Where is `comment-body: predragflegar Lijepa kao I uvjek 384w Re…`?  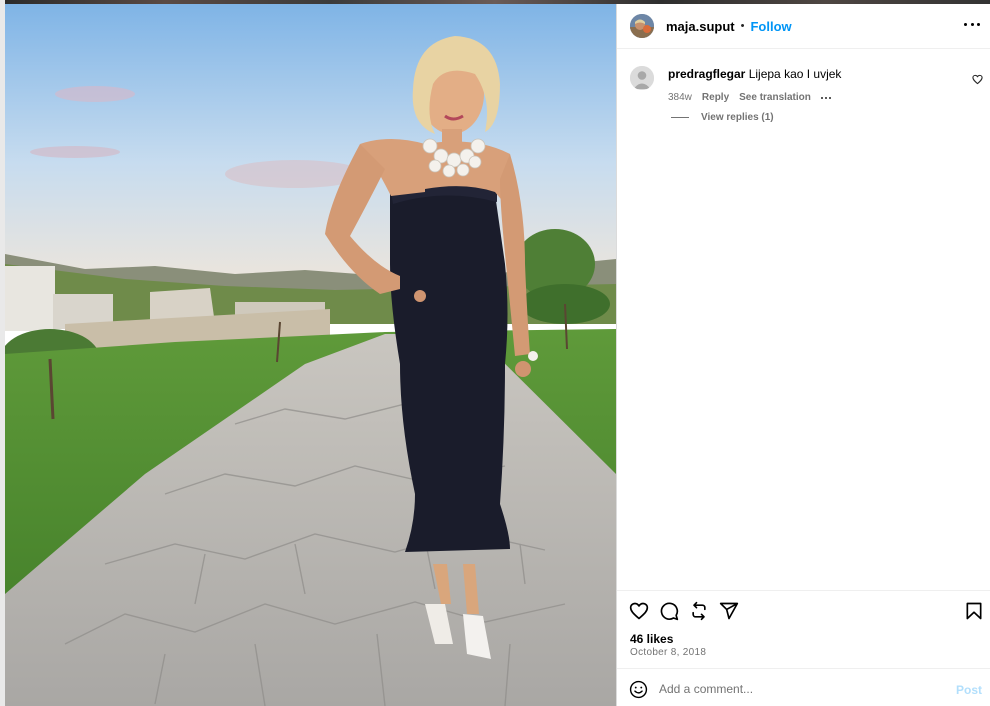
comment-body: predragflegar Lijepa kao I uvjek 384w Re… is located at coordinates (818, 84).